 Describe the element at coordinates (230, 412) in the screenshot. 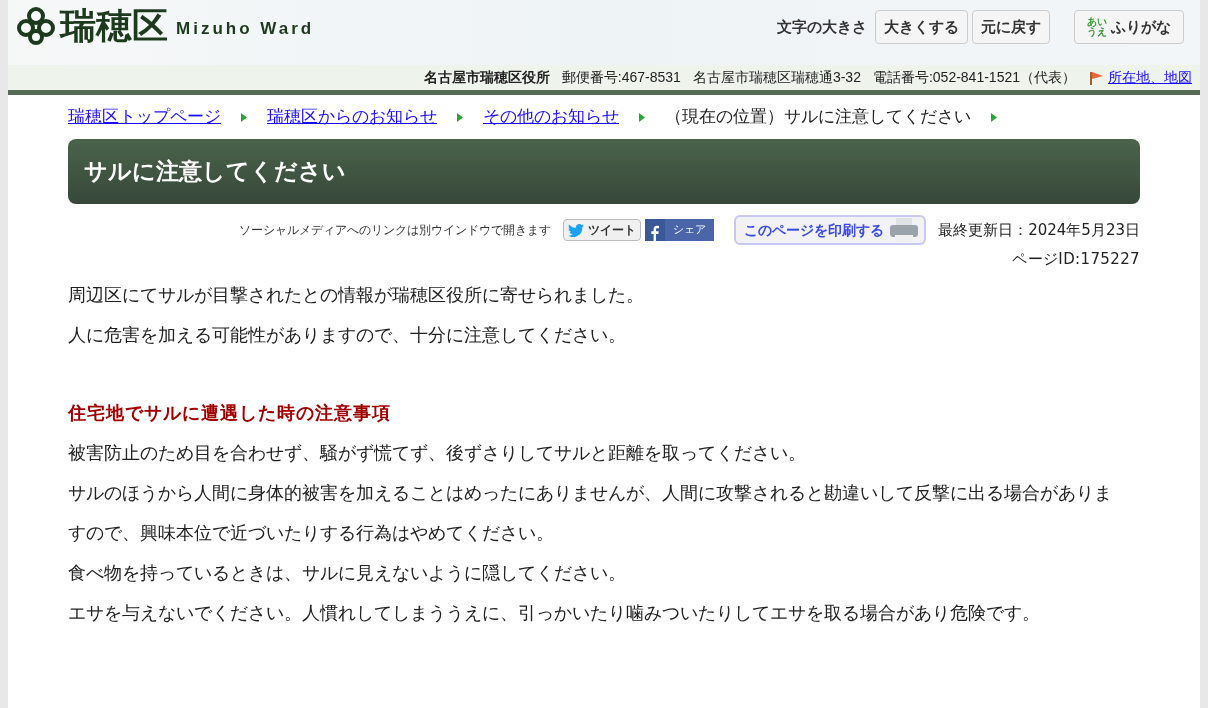

I see `section-heading: 住宅地でサルに遭遇した時の注意事項` at that location.